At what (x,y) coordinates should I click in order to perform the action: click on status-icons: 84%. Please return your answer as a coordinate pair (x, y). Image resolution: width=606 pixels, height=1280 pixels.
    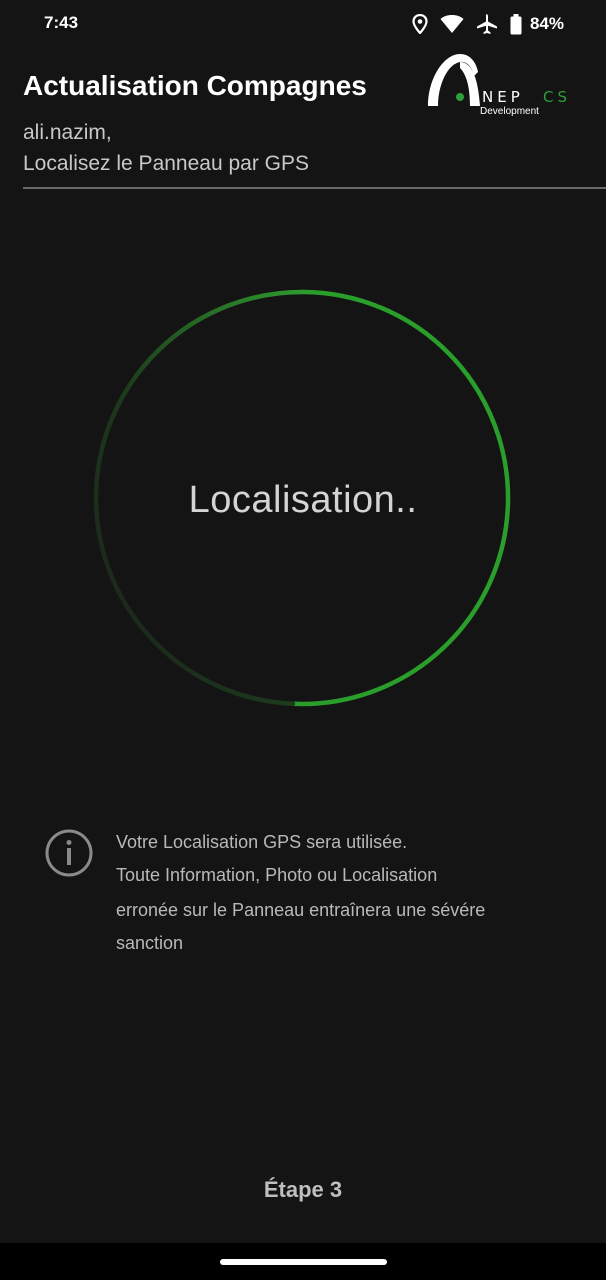
    Looking at the image, I should click on (488, 24).